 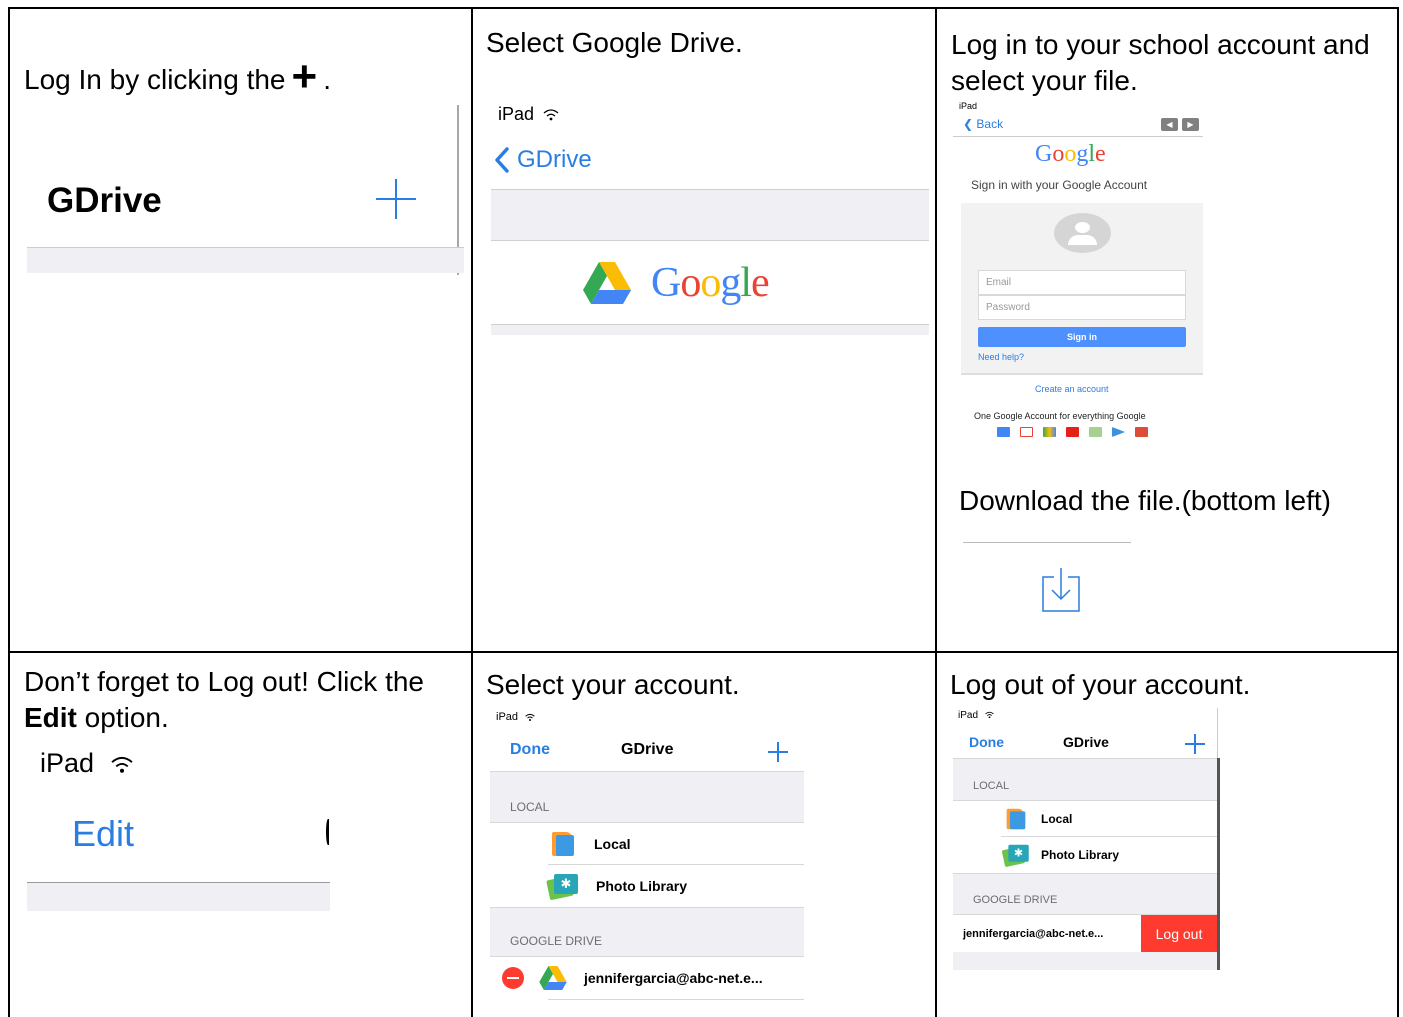 What do you see at coordinates (990, 124) in the screenshot?
I see `back-label: Back` at bounding box center [990, 124].